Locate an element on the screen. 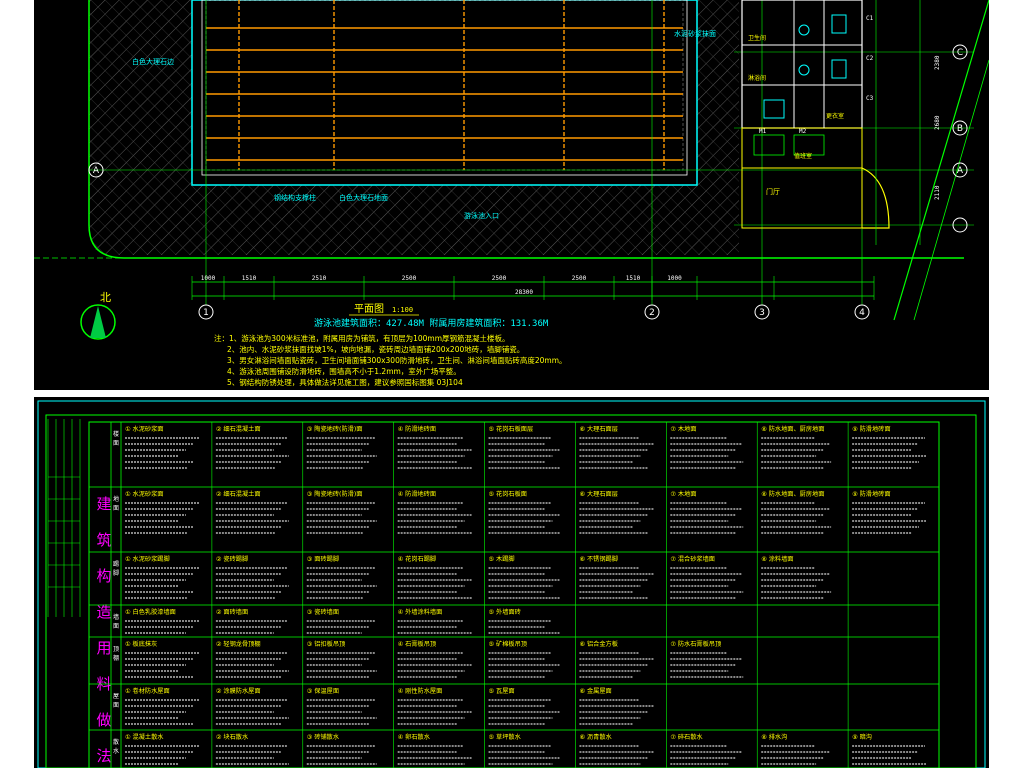 The image size is (1024, 768). table-cell-title: ⑤ 瓦屋面 is located at coordinates (502, 691).